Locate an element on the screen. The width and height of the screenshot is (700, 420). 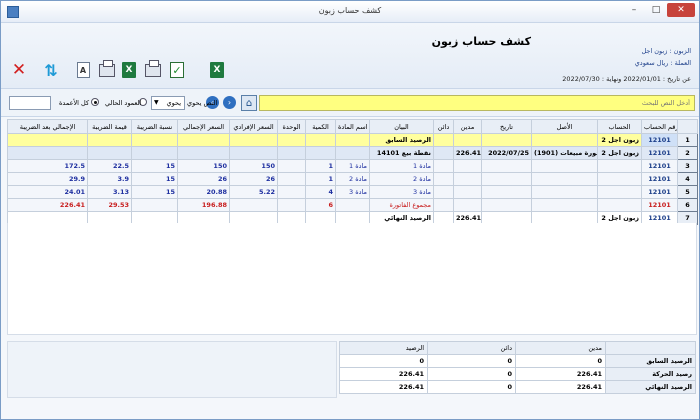
cell-total-after-tax: 29.9 is located at coordinates (47, 179).